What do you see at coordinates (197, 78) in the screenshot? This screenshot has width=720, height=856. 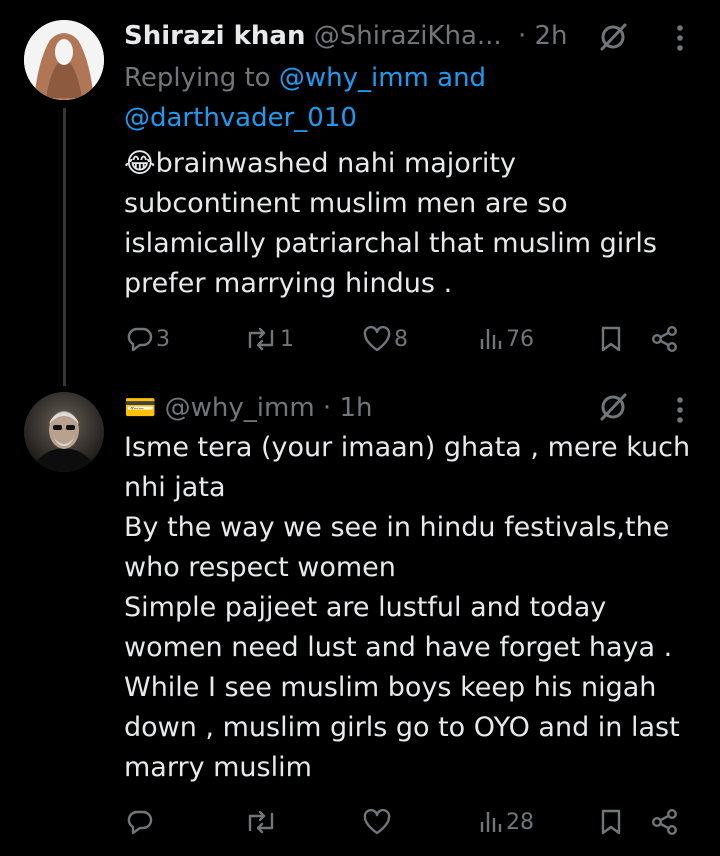 I see `replying-to-label: Replying to` at bounding box center [197, 78].